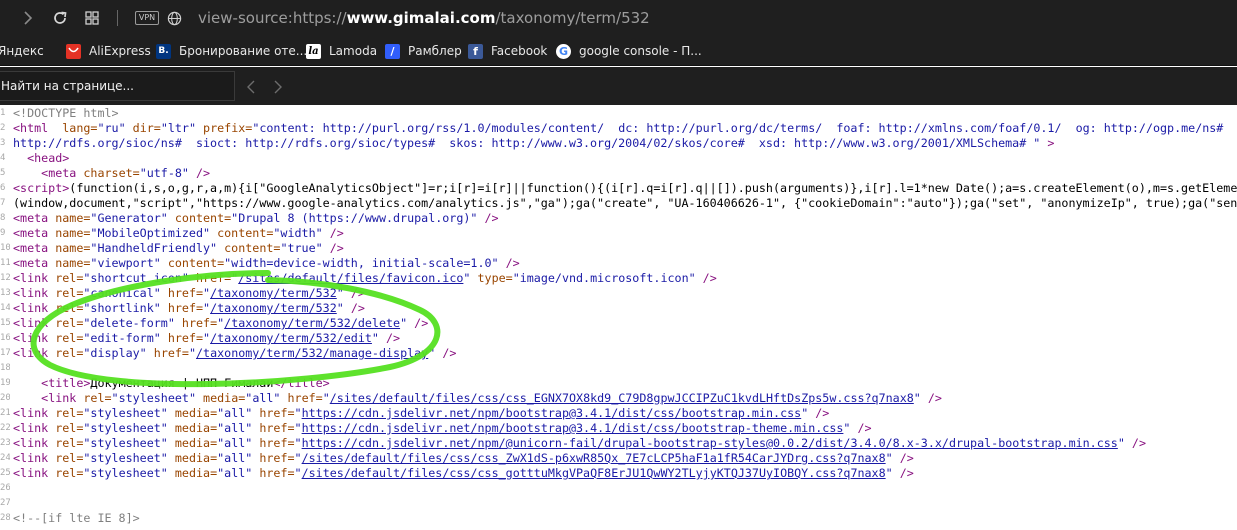 Image resolution: width=1237 pixels, height=530 pixels. I want to click on find-input, so click(117, 86).